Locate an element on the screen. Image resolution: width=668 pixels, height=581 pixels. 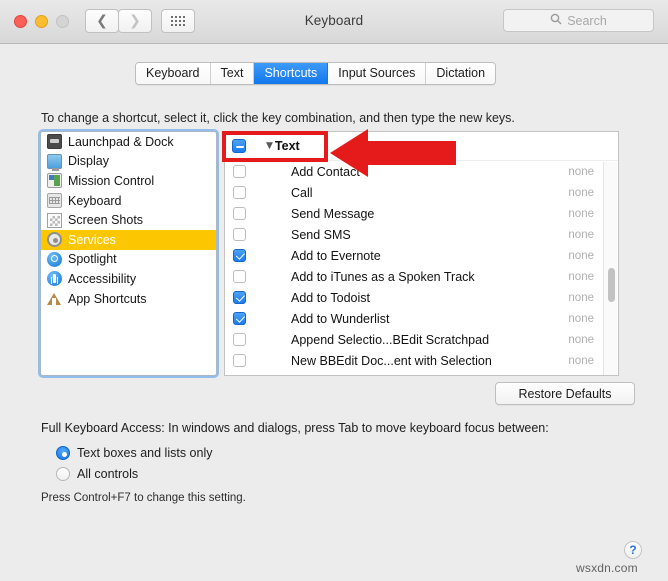
radio-button is located at coordinates (63, 474).